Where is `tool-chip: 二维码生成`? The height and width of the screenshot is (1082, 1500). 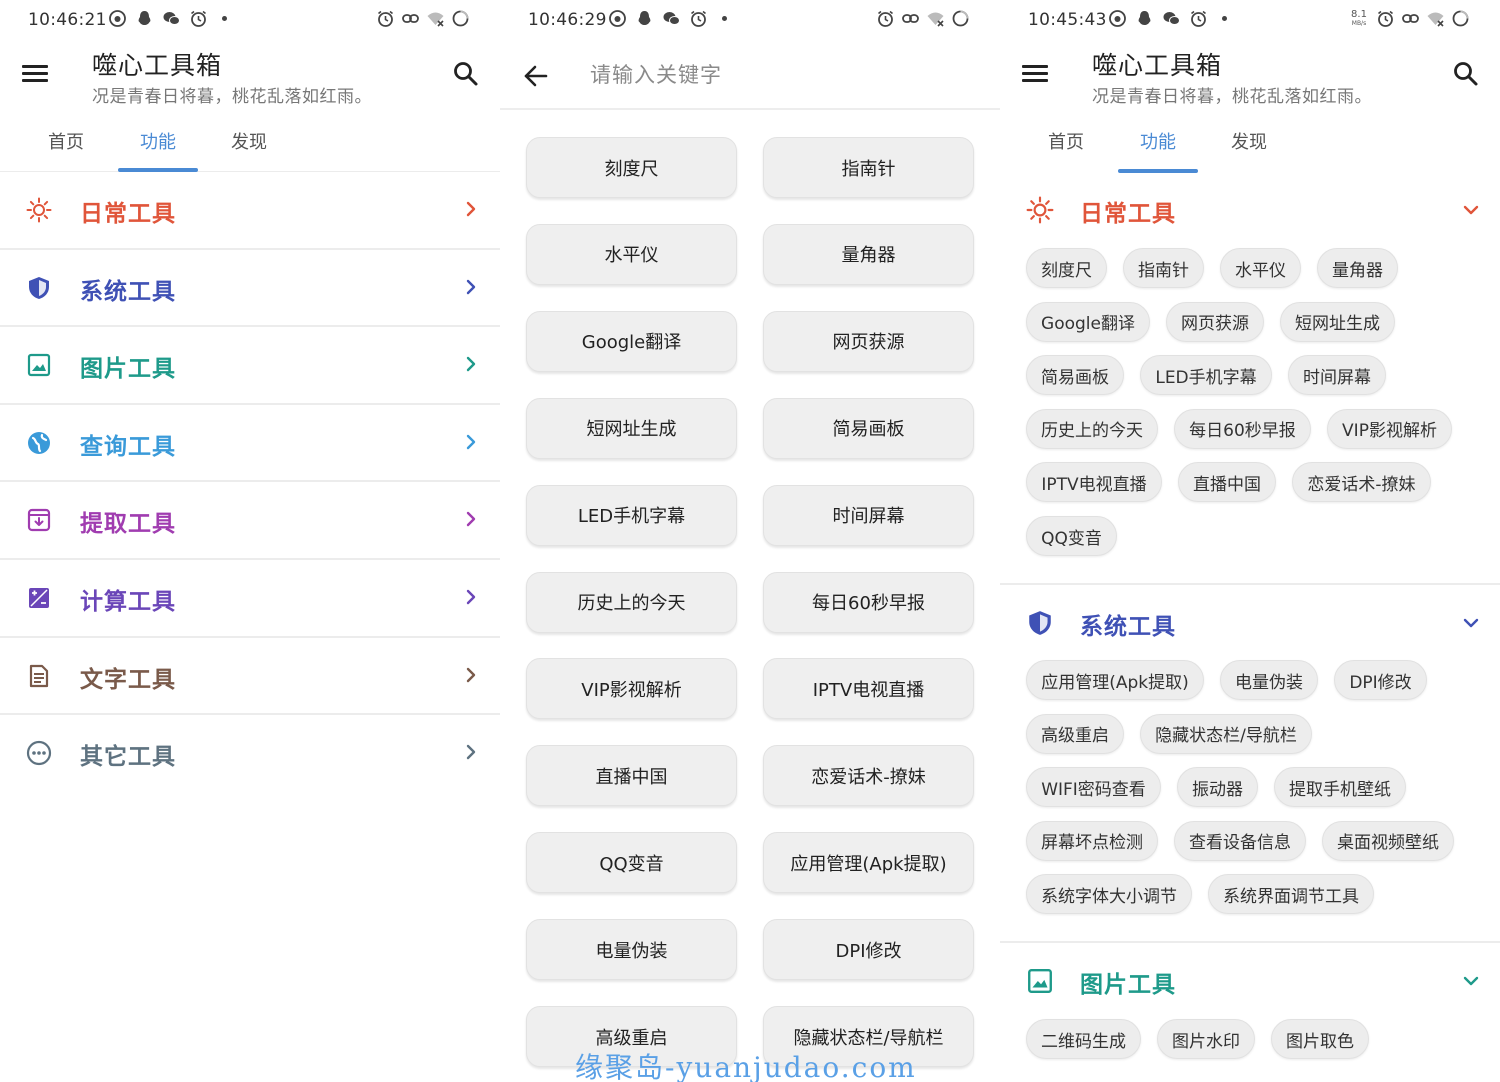
tool-chip: 二维码生成 is located at coordinates (1083, 1039).